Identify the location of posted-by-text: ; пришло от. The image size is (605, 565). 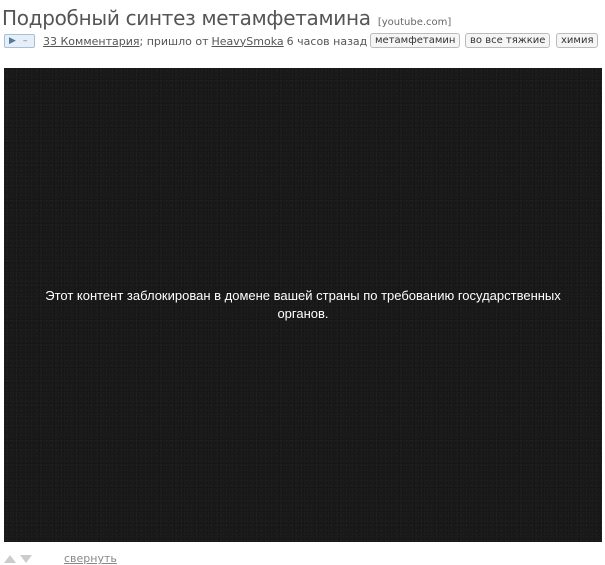
(174, 41).